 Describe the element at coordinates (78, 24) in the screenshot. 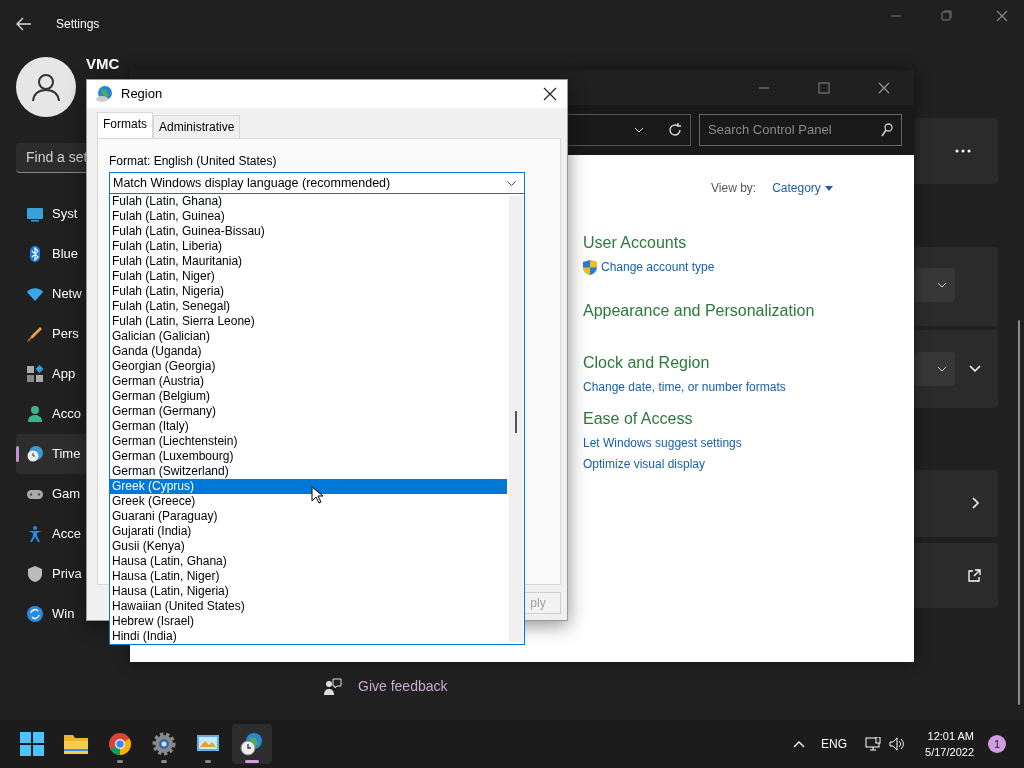

I see `window-title: Settings` at that location.